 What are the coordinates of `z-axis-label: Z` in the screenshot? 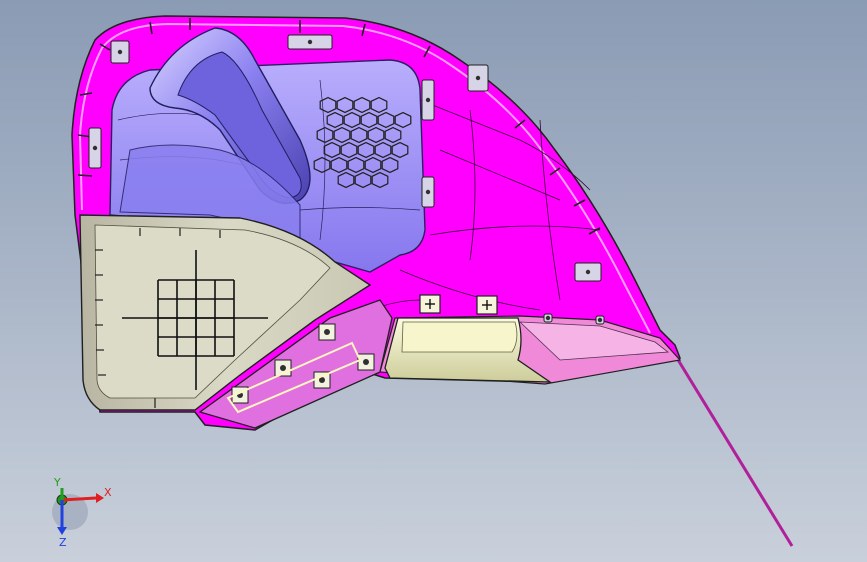 It's located at (63, 542).